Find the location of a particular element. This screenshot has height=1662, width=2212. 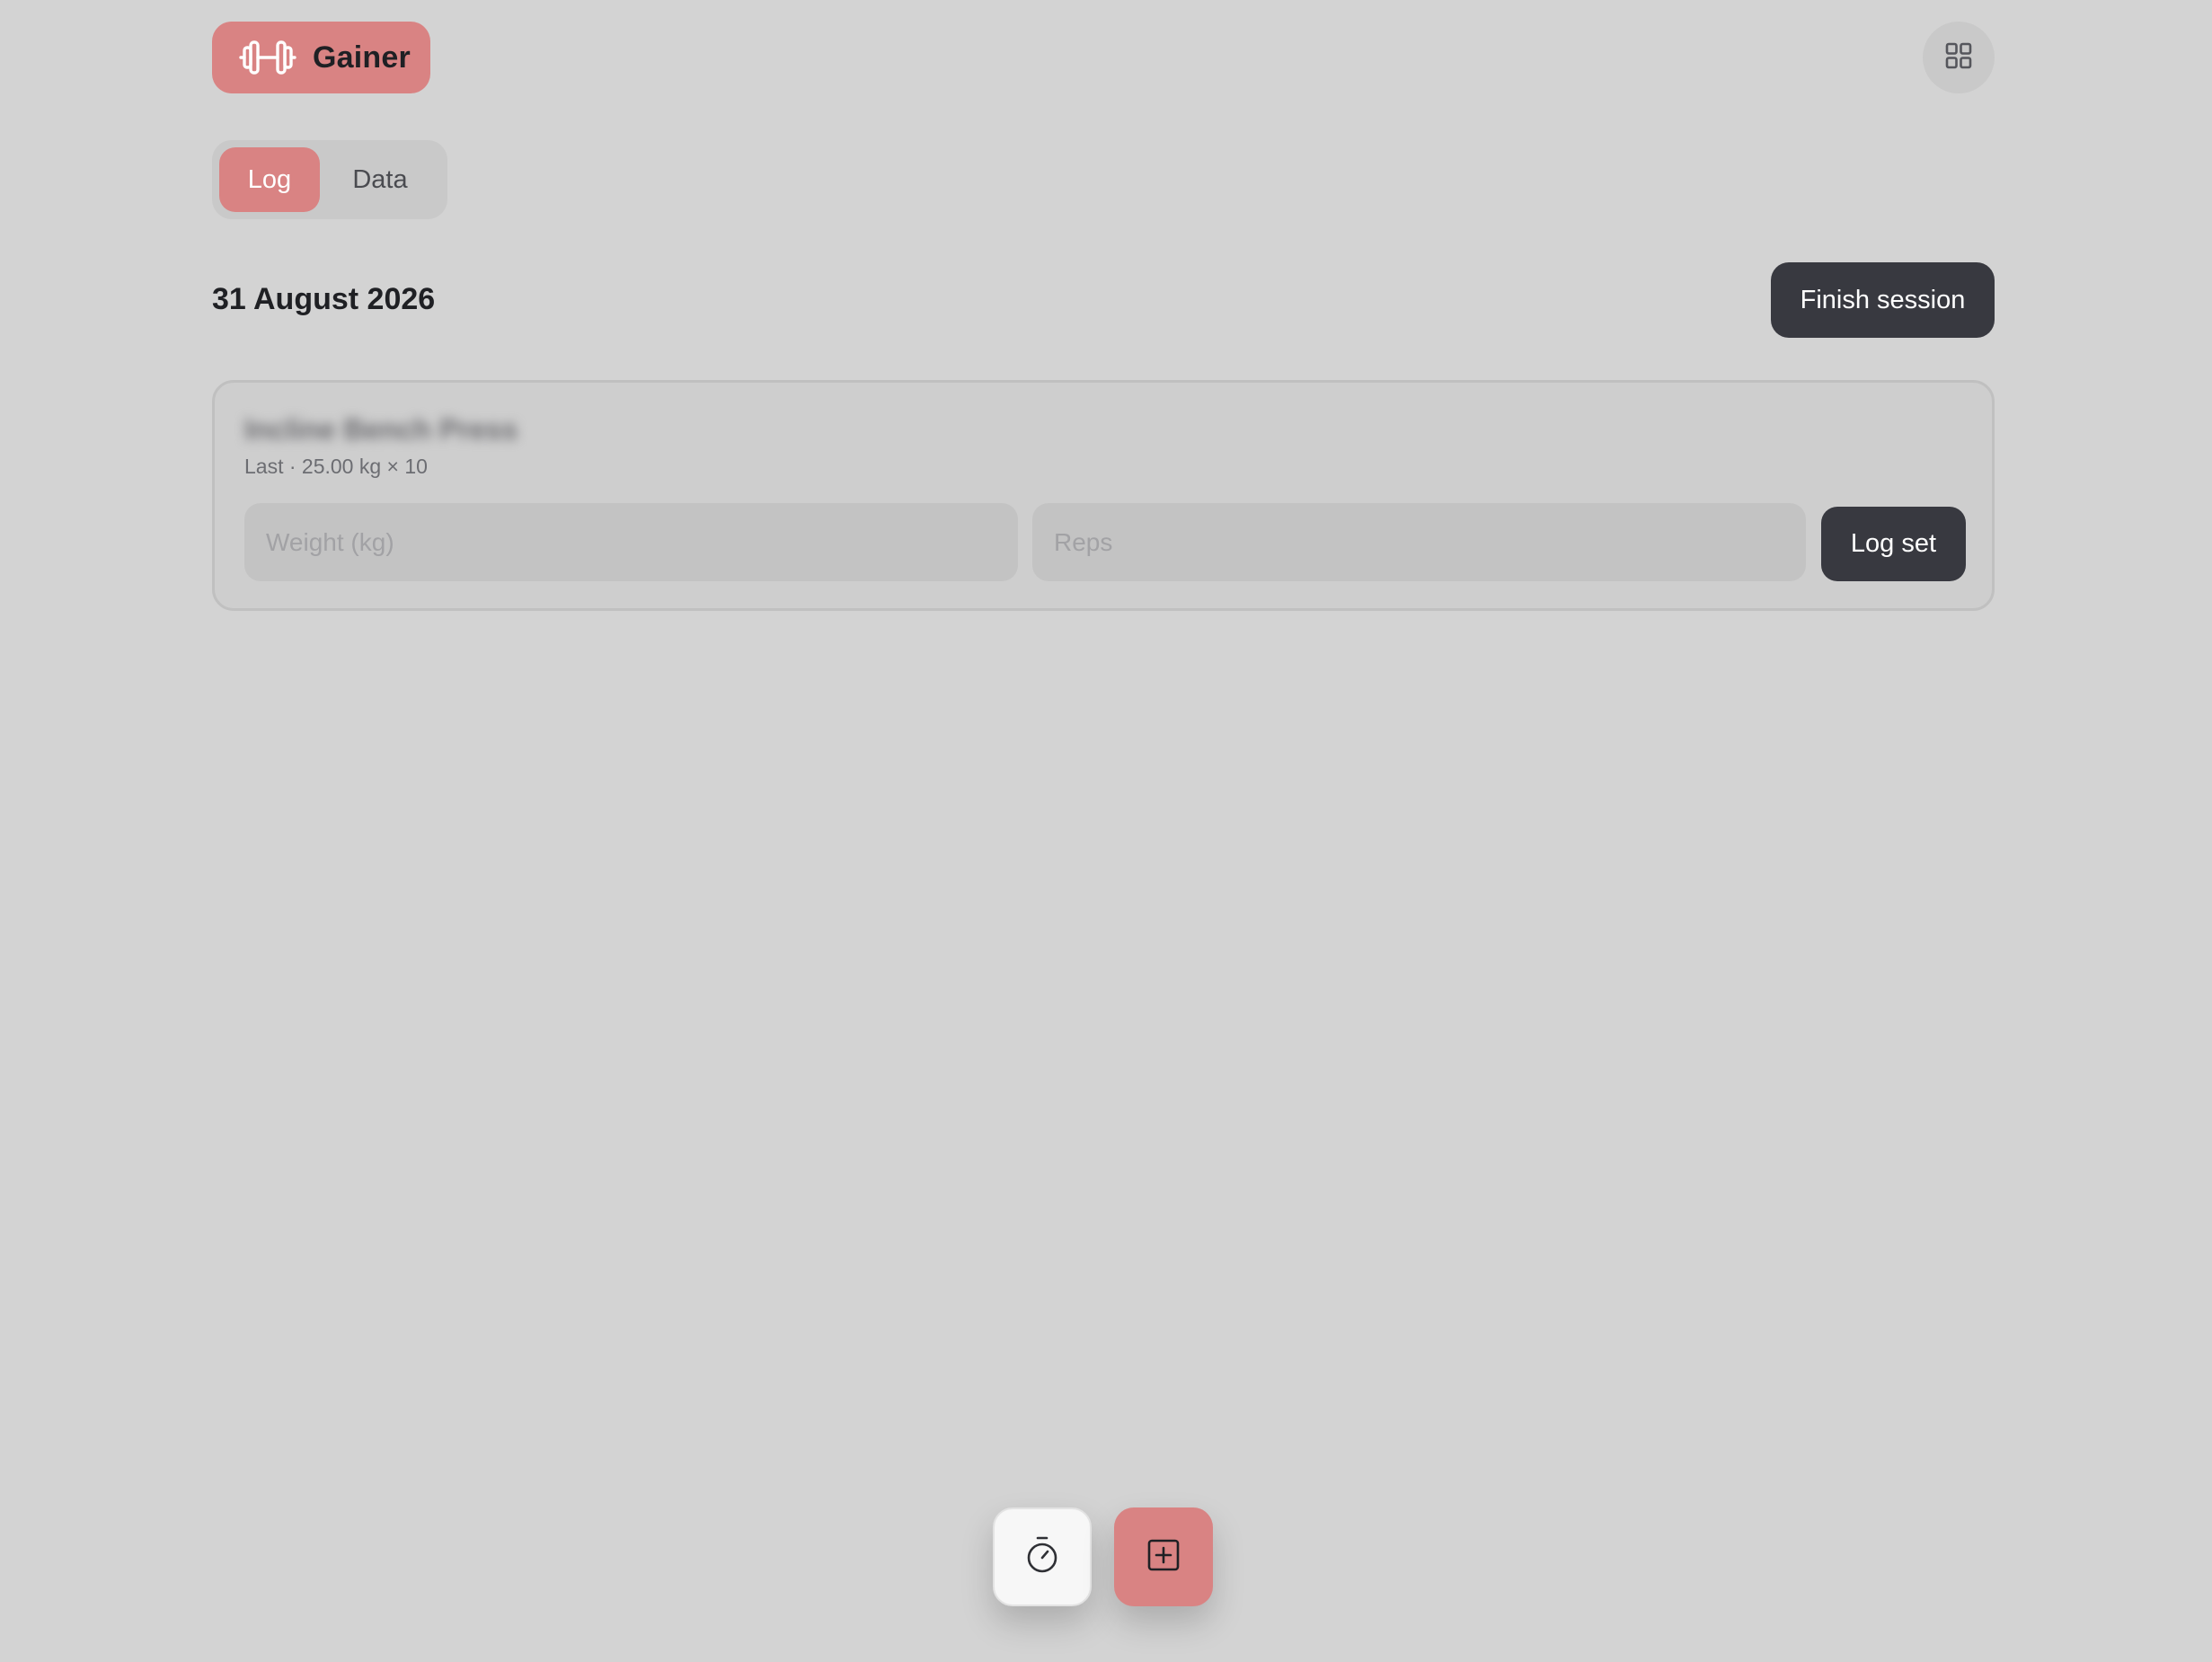

grid-menu-button is located at coordinates (1959, 57).